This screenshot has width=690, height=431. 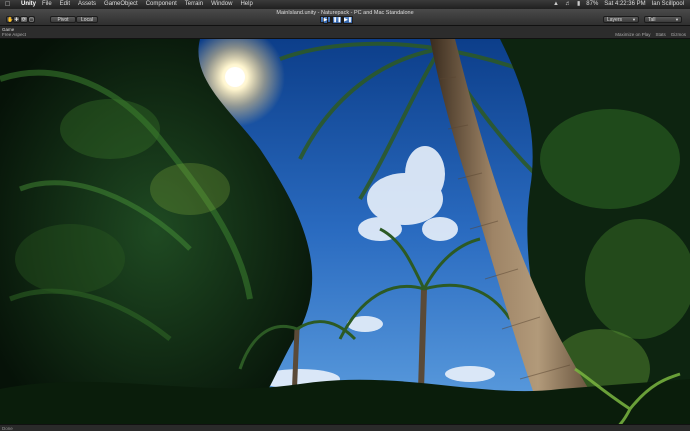 What do you see at coordinates (246, 4) in the screenshot?
I see `menu-help: Help` at bounding box center [246, 4].